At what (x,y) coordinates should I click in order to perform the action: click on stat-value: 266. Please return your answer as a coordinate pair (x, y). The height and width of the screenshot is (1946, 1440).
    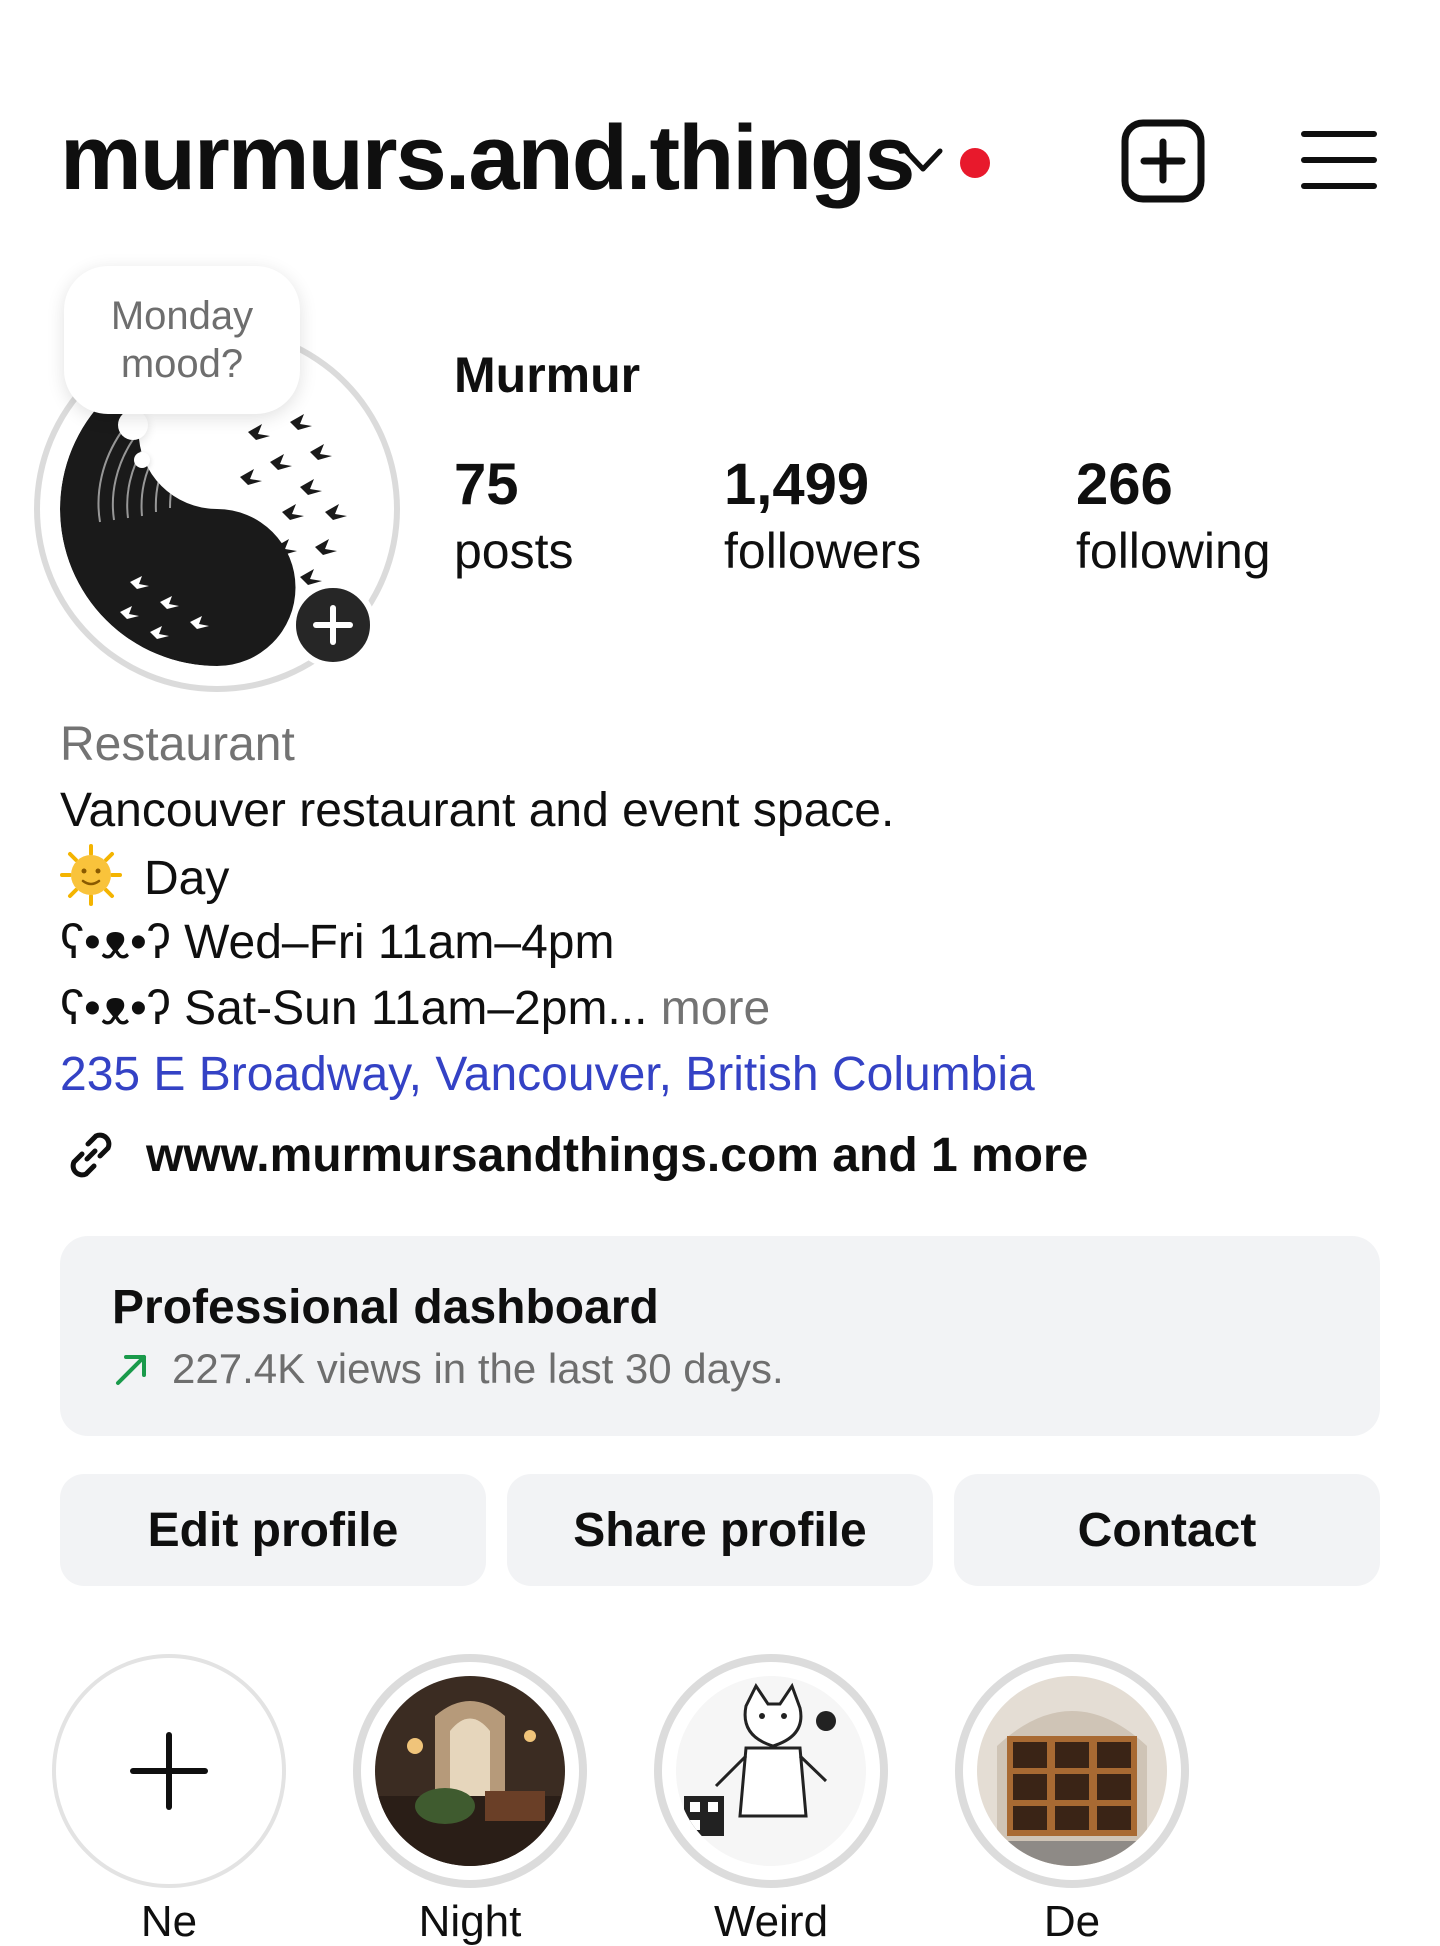
    Looking at the image, I should click on (1124, 484).